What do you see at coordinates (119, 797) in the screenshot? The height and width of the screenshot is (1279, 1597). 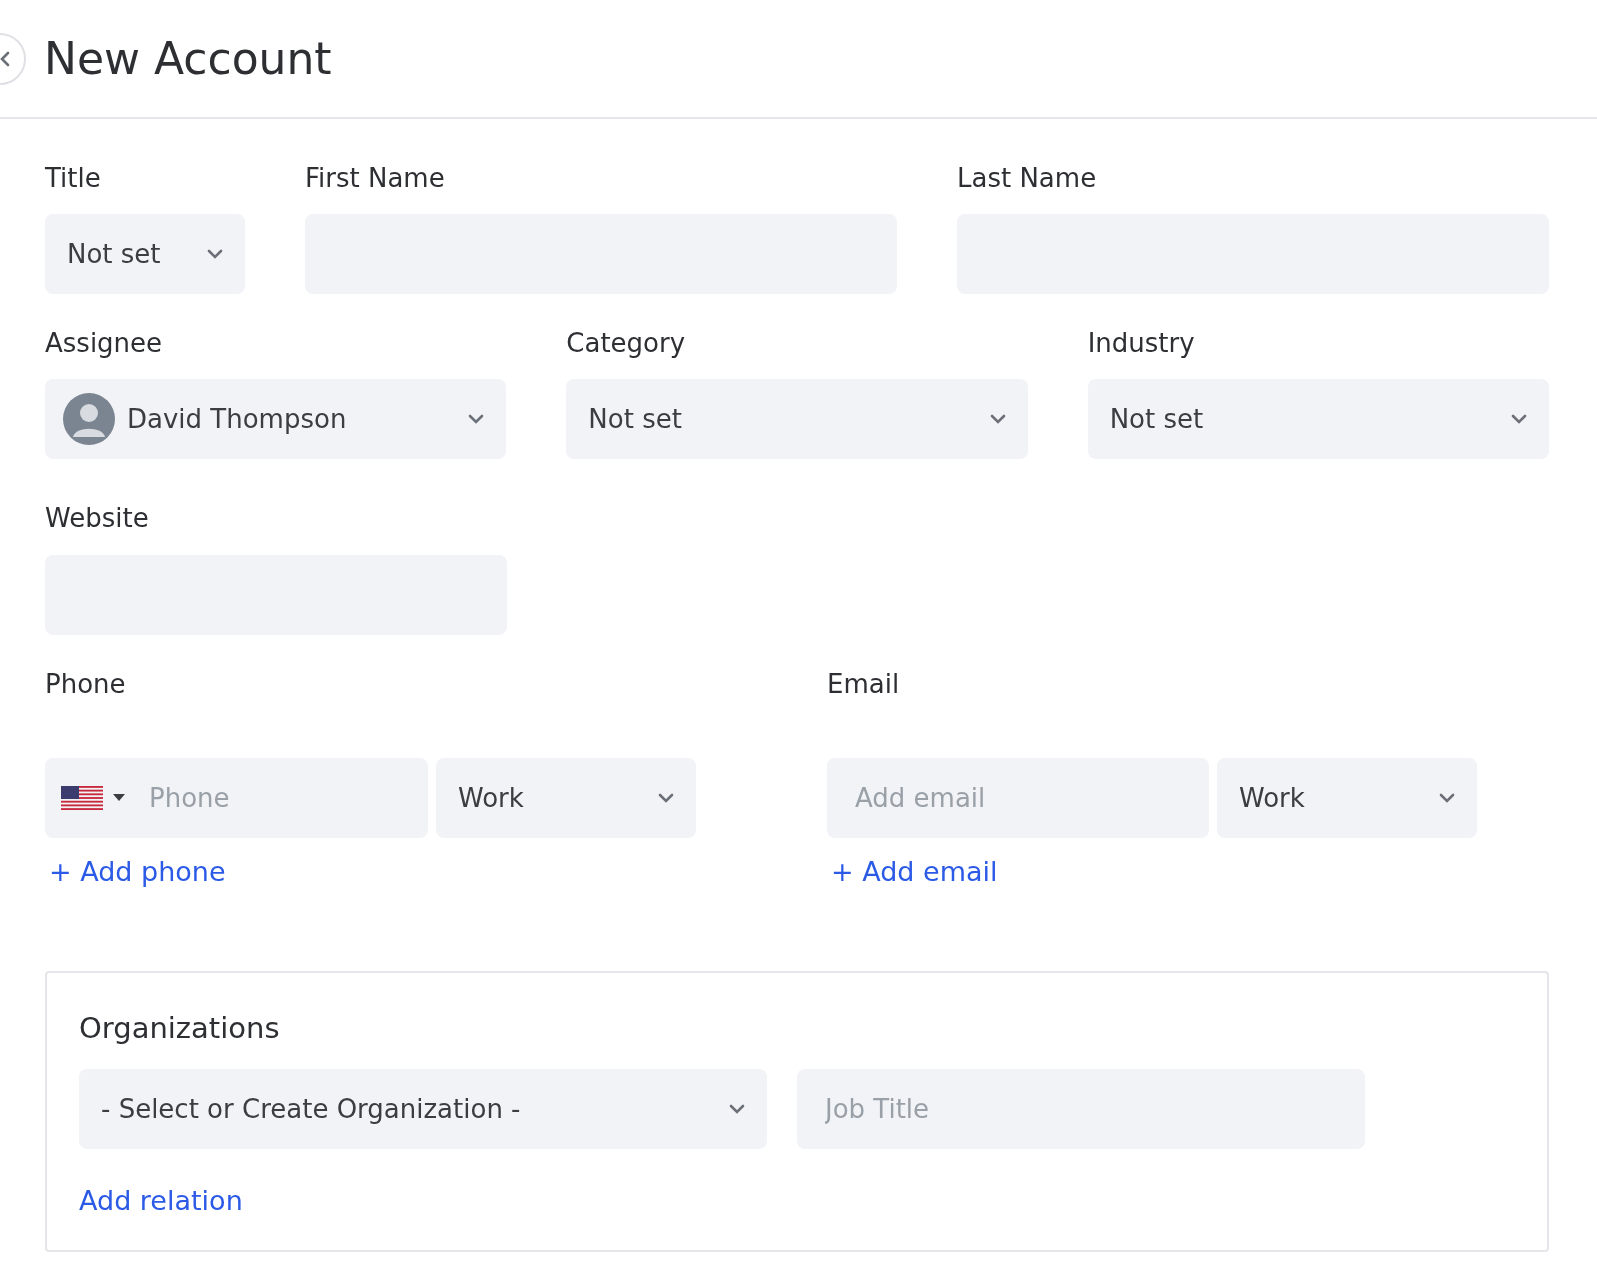 I see `caret-down-icon` at bounding box center [119, 797].